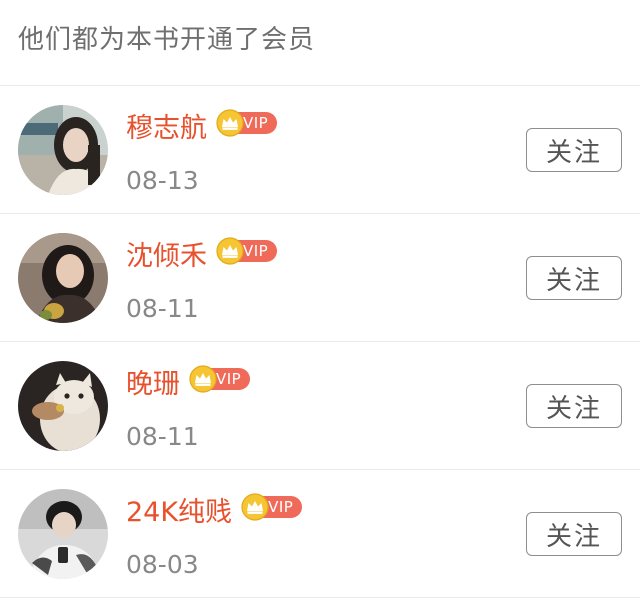 This screenshot has height=601, width=640. I want to click on name-line: 沈倾禾 VIP, so click(202, 256).